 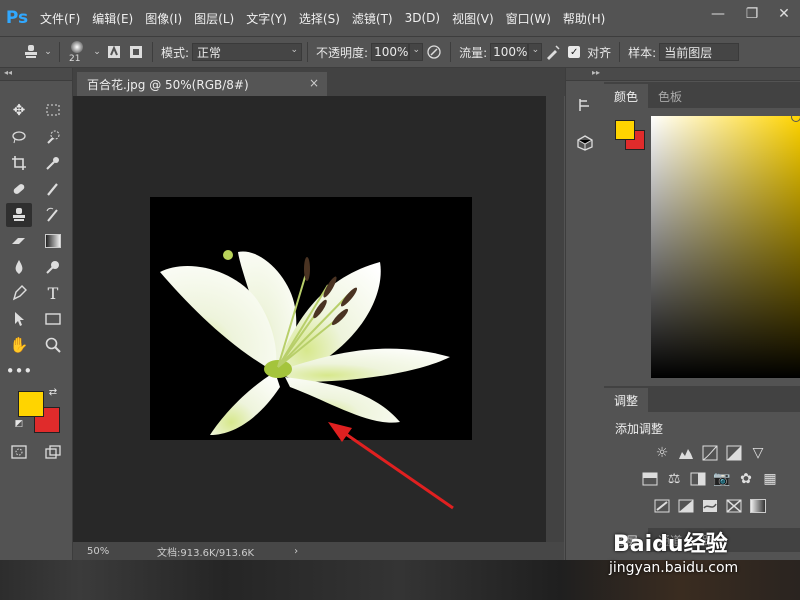 I want to click on close-window-button: ✕, so click(x=784, y=14).